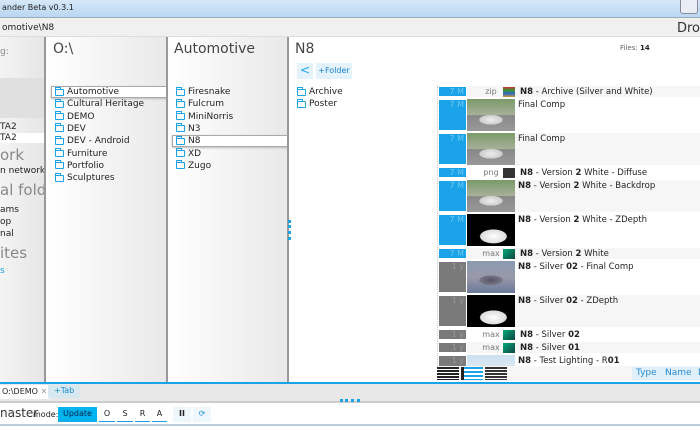 The image size is (700, 430). I want to click on folder-item: N3, so click(188, 129).